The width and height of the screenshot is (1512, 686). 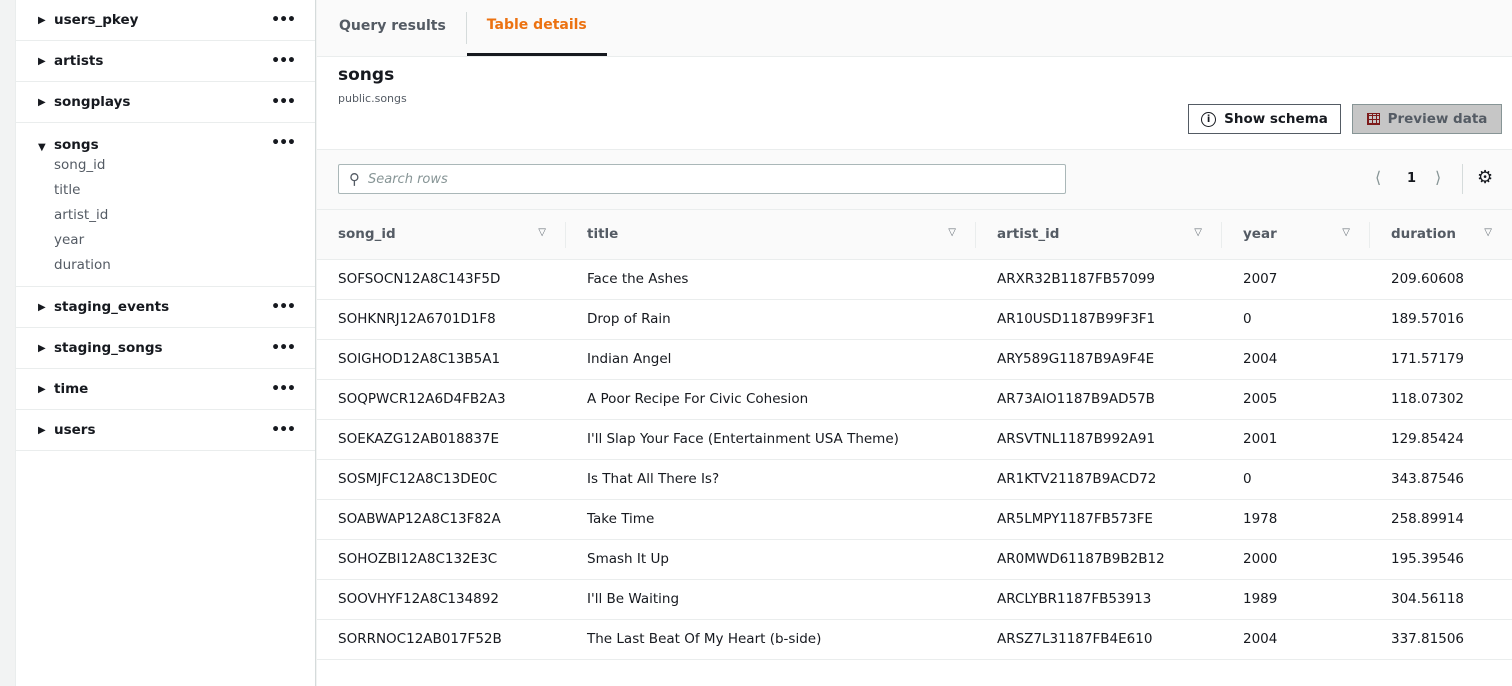 I want to click on sidebar-table-name: staging_events, so click(x=112, y=307).